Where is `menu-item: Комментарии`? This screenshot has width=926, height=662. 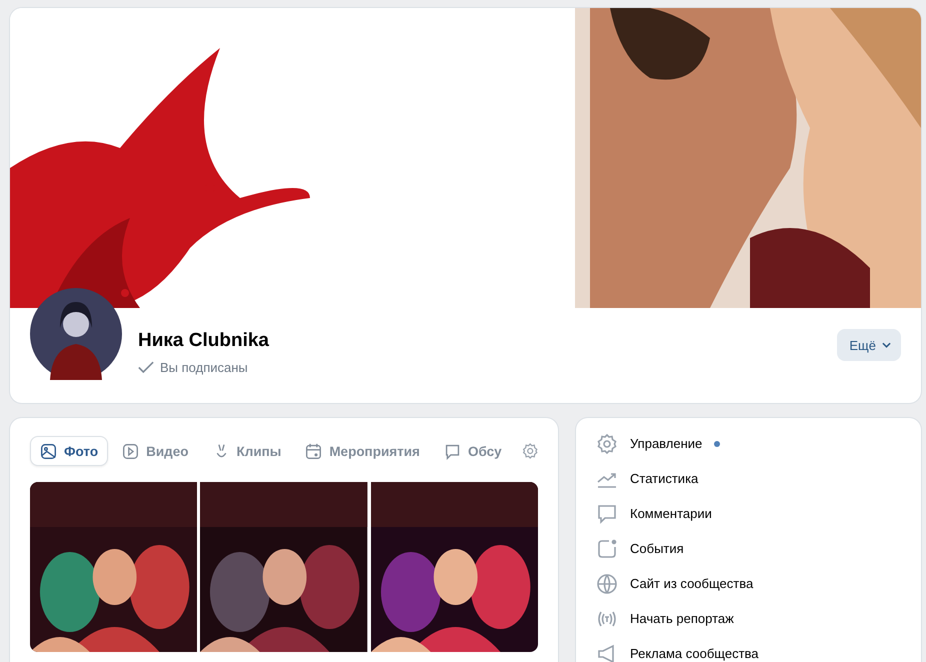
menu-item: Комментарии is located at coordinates (748, 513).